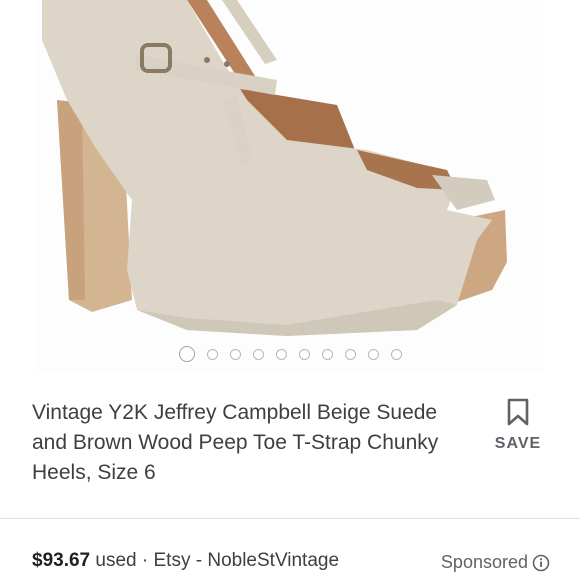  I want to click on save-button: SAVE, so click(518, 430).